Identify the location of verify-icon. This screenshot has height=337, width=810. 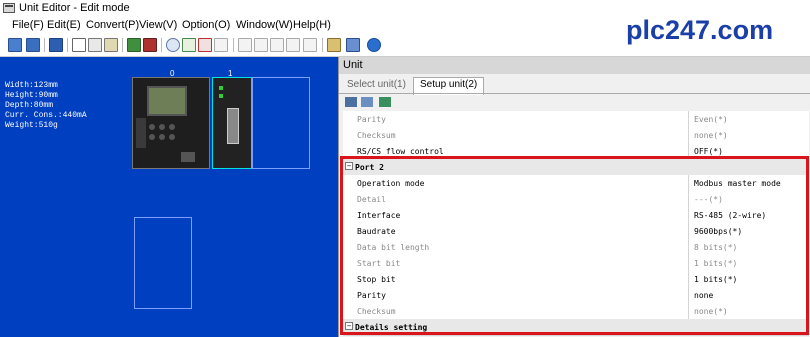
(205, 45).